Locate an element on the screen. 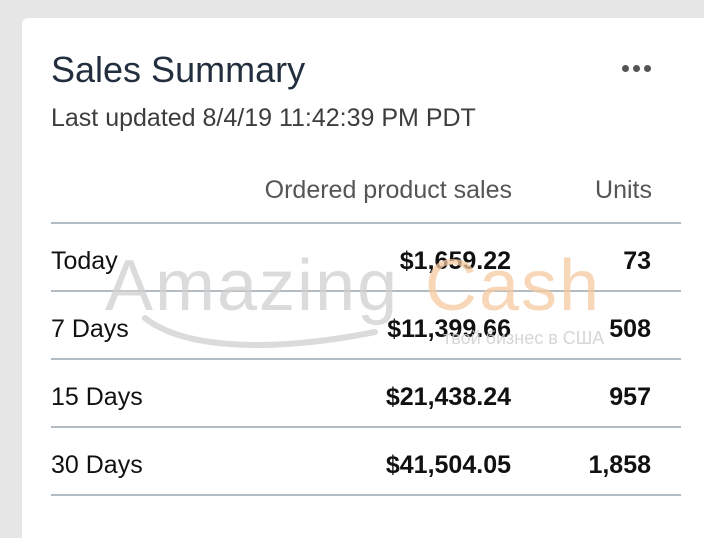 The width and height of the screenshot is (704, 538). row-period: 30 Days is located at coordinates (97, 465).